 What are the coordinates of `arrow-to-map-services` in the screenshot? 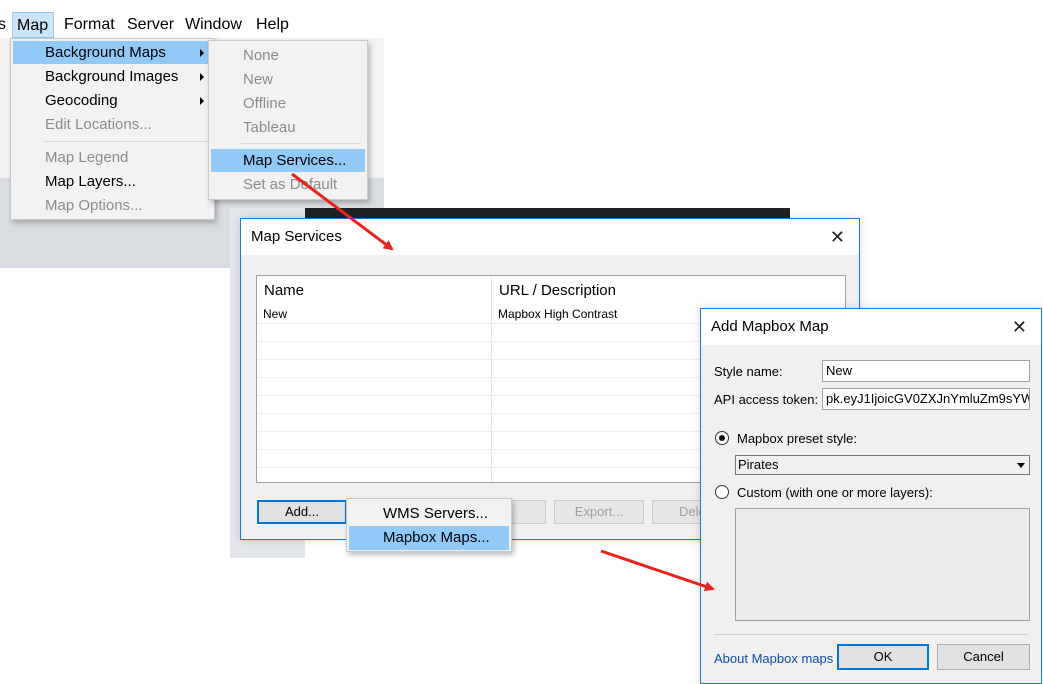 It's located at (342, 211).